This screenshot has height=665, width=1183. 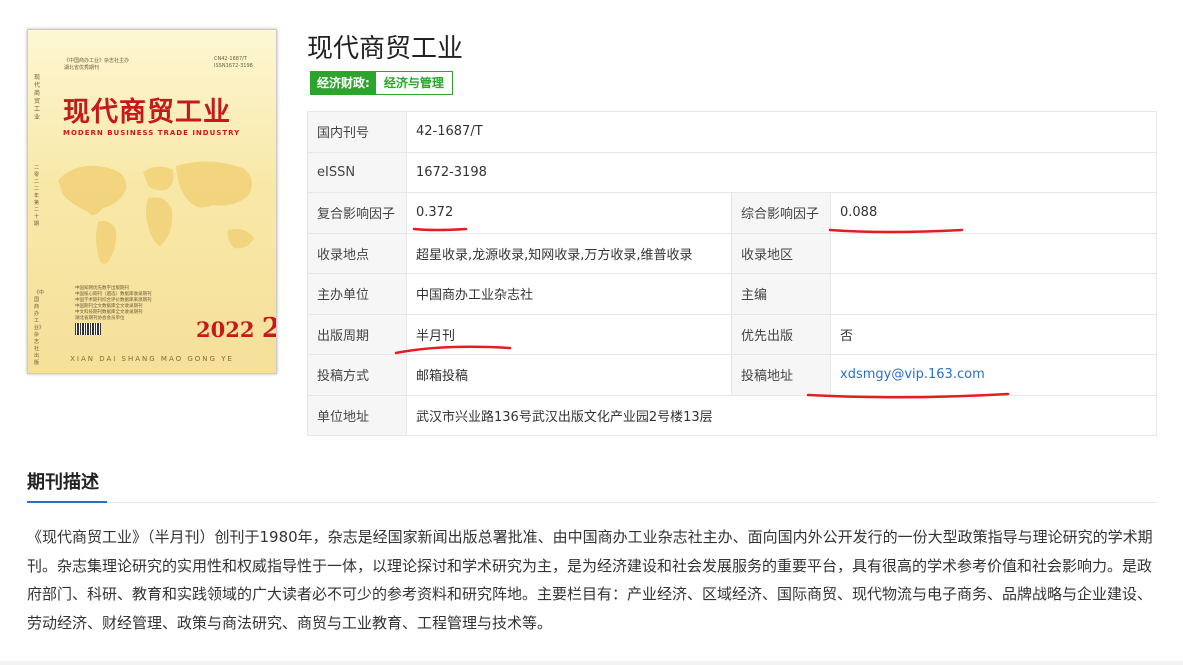 I want to click on submission-email-link: xdsmgy@vip.163.com, so click(x=912, y=374).